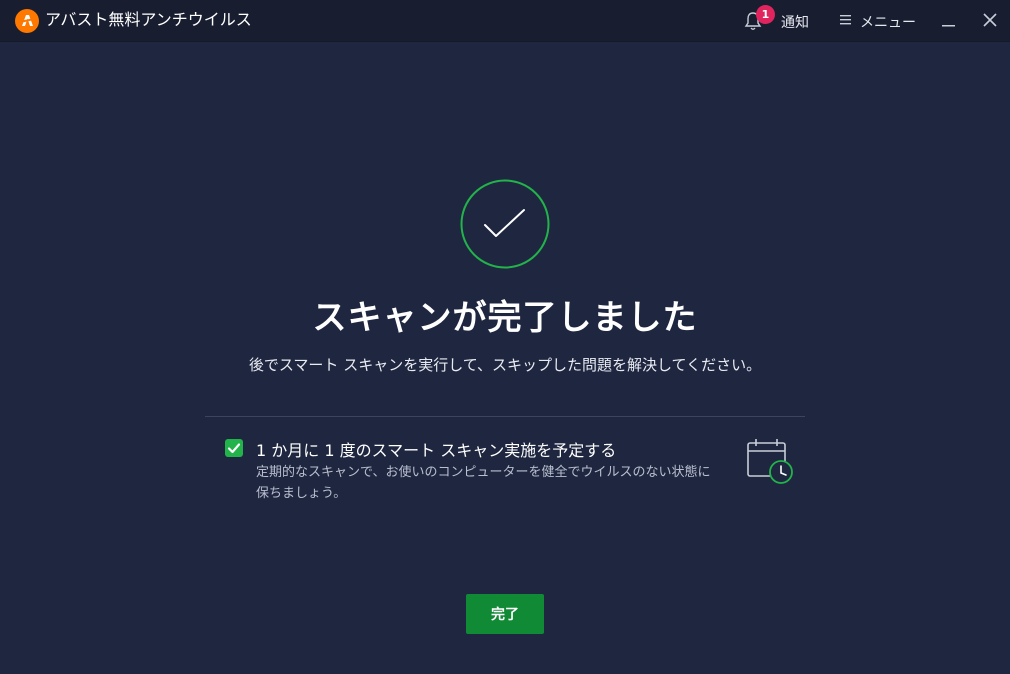 The image size is (1010, 674). Describe the element at coordinates (505, 614) in the screenshot. I see `done-button: 完了` at that location.